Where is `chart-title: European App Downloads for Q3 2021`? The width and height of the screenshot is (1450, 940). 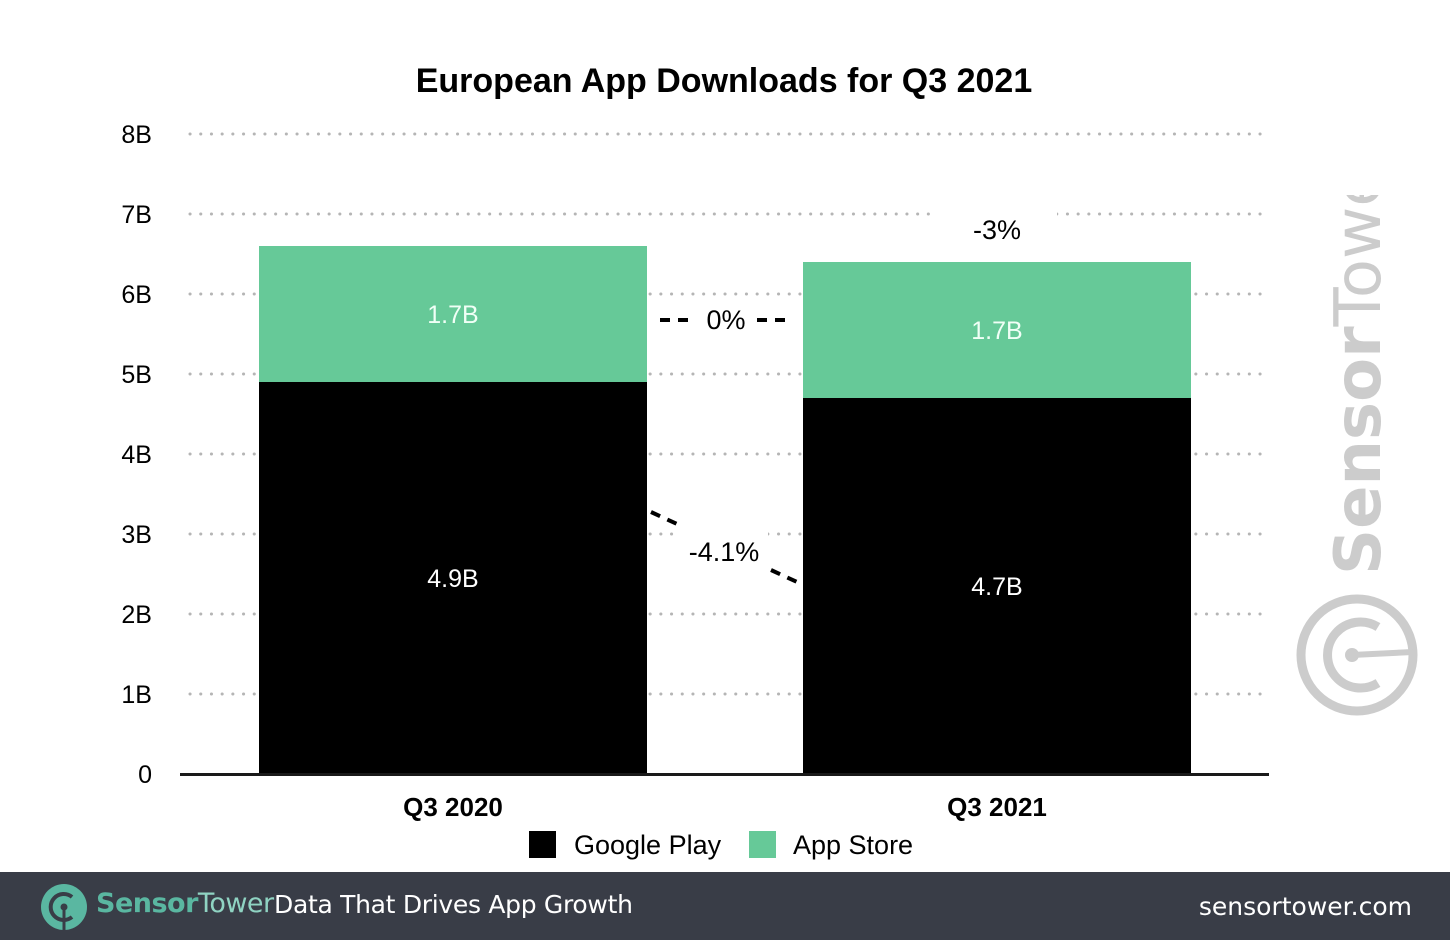
chart-title: European App Downloads for Q3 2021 is located at coordinates (724, 81).